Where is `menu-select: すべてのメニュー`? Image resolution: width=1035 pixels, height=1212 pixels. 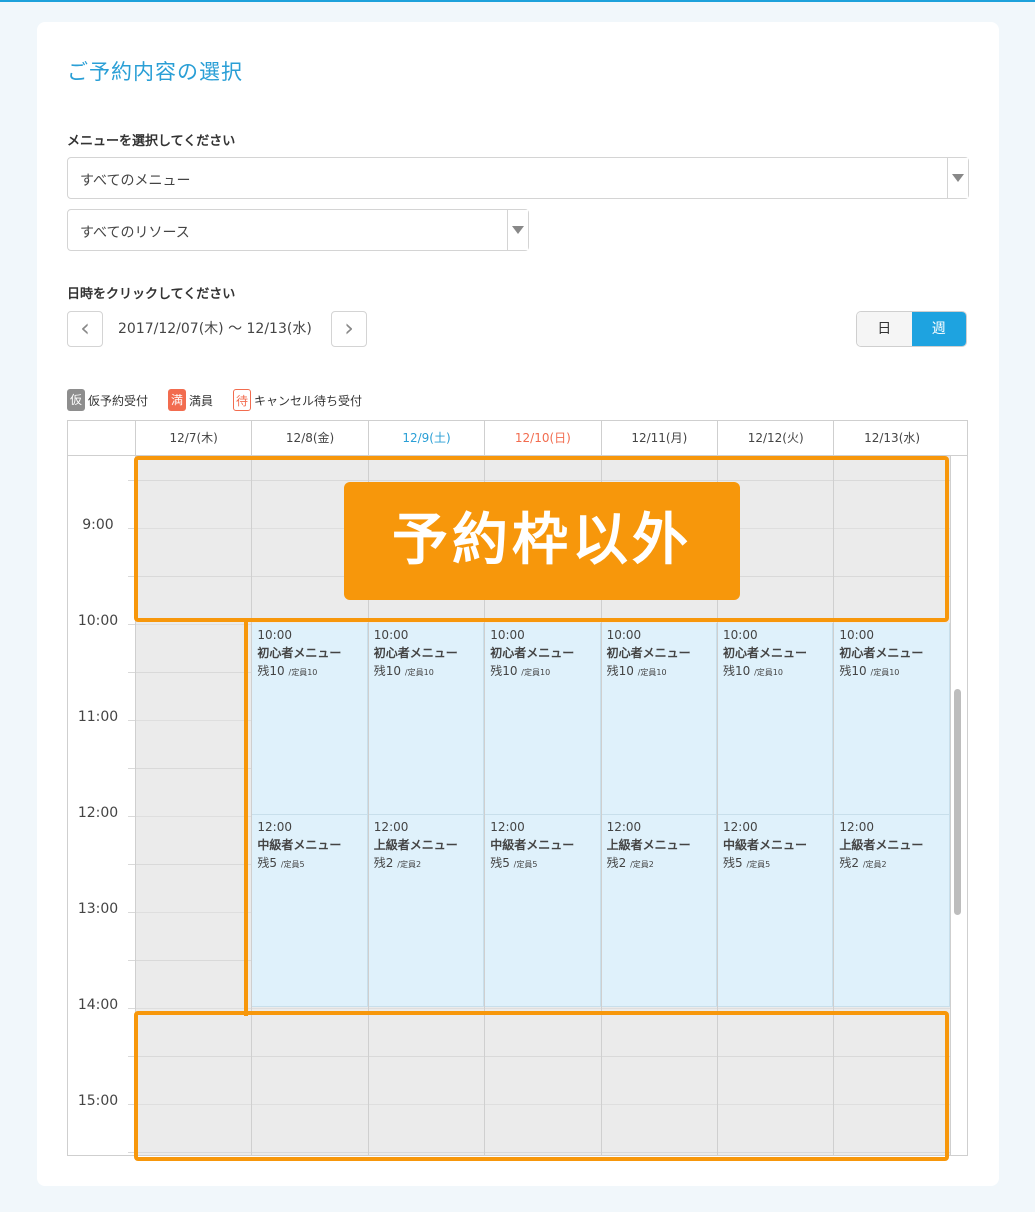 menu-select: すべてのメニュー is located at coordinates (518, 178).